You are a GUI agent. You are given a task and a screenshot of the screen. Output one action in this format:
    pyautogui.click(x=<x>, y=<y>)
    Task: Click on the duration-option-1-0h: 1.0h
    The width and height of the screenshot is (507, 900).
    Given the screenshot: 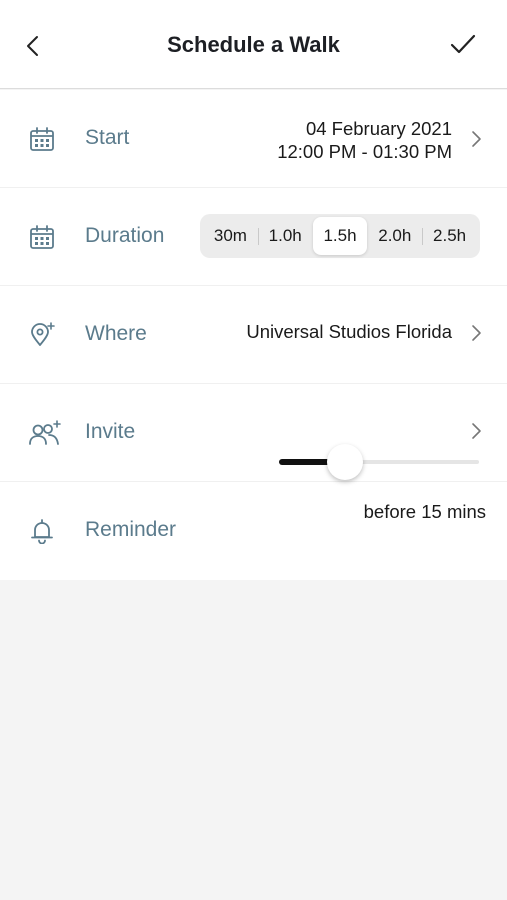 What is the action you would take?
    pyautogui.click(x=285, y=236)
    